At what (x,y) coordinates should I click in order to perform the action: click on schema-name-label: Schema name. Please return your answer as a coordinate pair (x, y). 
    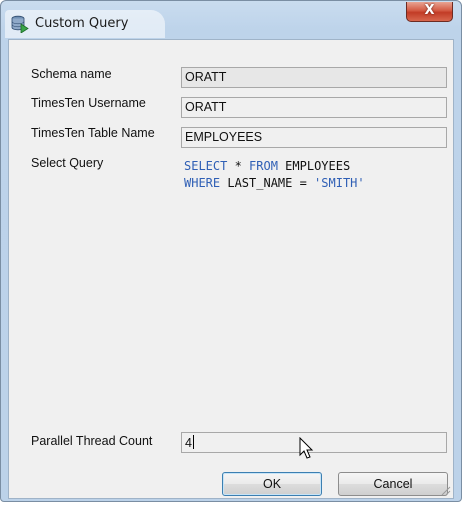
    Looking at the image, I should click on (71, 74).